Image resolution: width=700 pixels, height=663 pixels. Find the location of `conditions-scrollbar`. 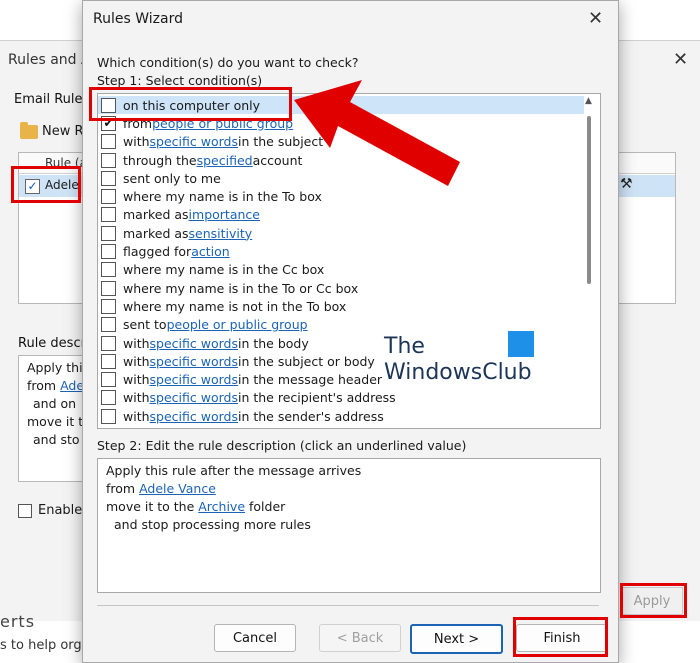

conditions-scrollbar is located at coordinates (589, 200).